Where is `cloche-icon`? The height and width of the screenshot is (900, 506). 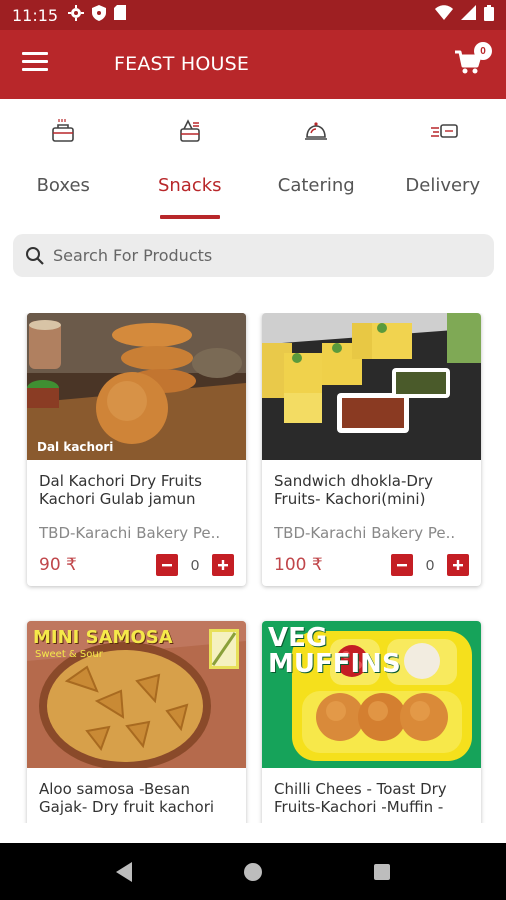
cloche-icon is located at coordinates (316, 131).